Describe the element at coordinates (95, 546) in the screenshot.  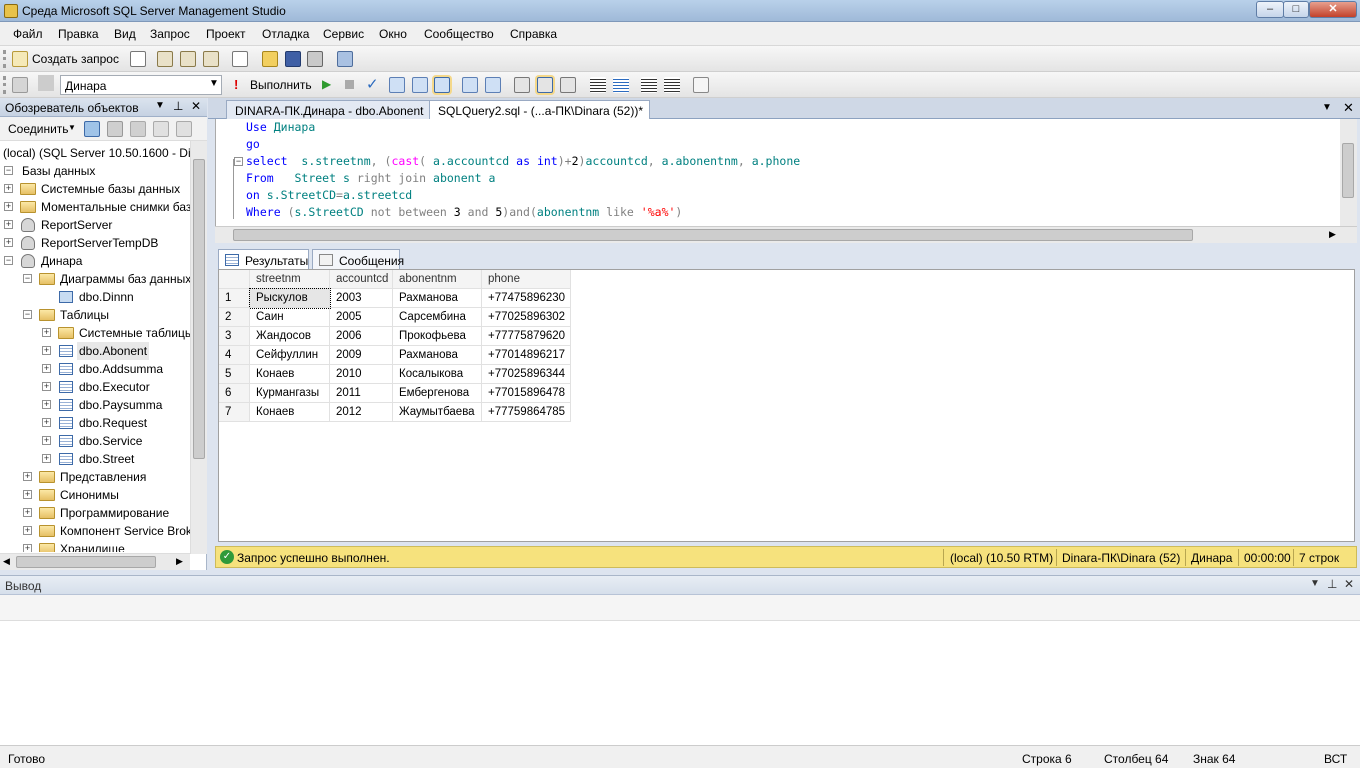
I see `tree-storage: + Хранилище` at that location.